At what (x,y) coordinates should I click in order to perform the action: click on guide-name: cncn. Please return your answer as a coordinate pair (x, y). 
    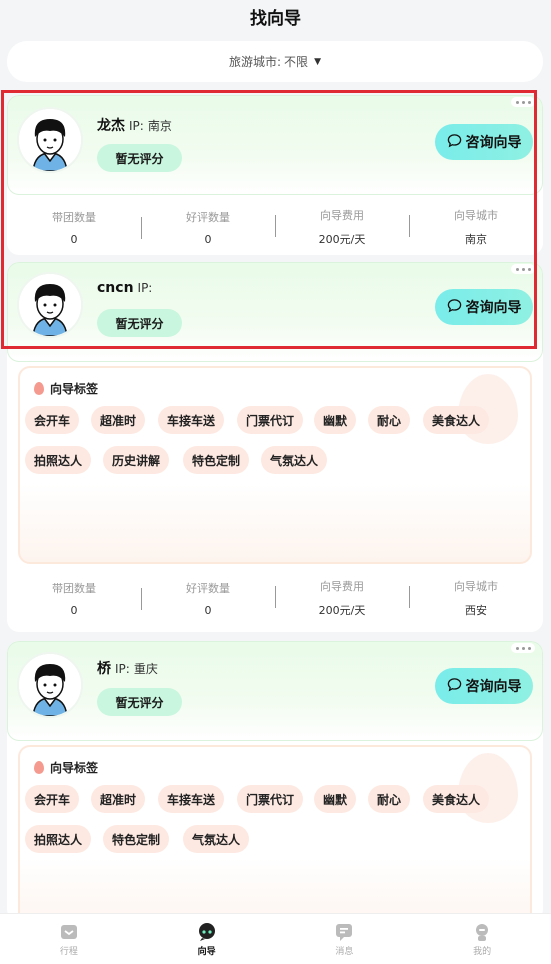
    Looking at the image, I should click on (115, 288).